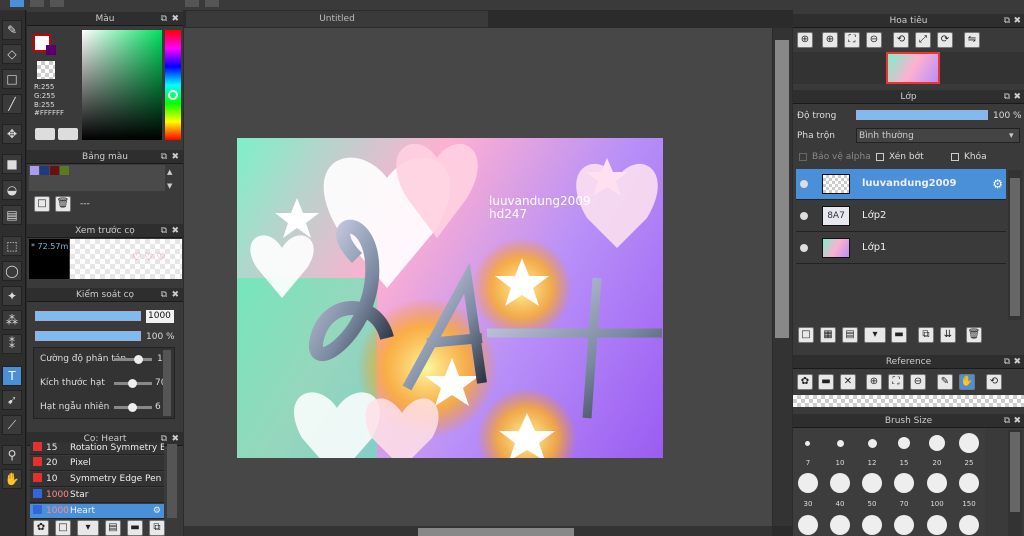  Describe the element at coordinates (192, 3) in the screenshot. I see `toolbar-button-undo` at that location.